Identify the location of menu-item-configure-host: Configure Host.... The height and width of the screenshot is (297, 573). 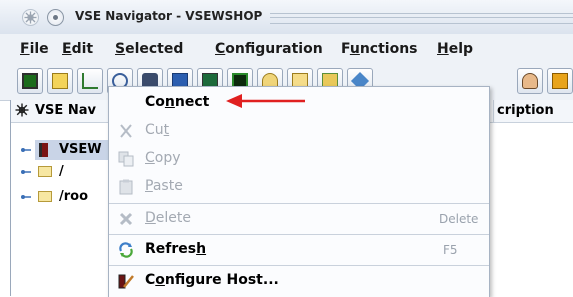
(299, 281).